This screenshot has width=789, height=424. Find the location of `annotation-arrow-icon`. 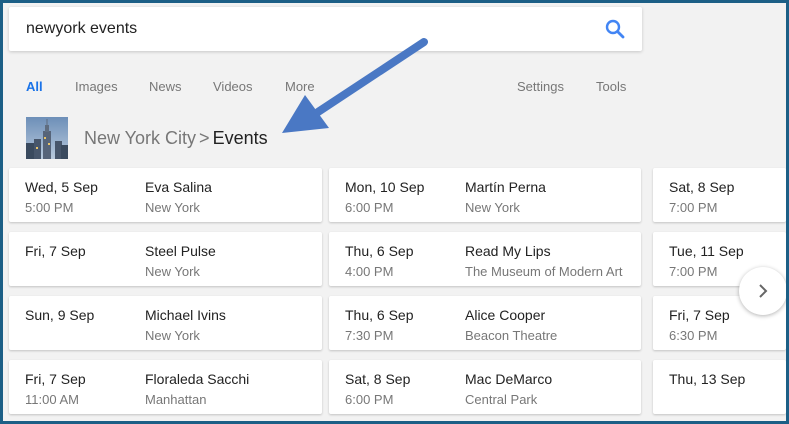

annotation-arrow-icon is located at coordinates (355, 85).